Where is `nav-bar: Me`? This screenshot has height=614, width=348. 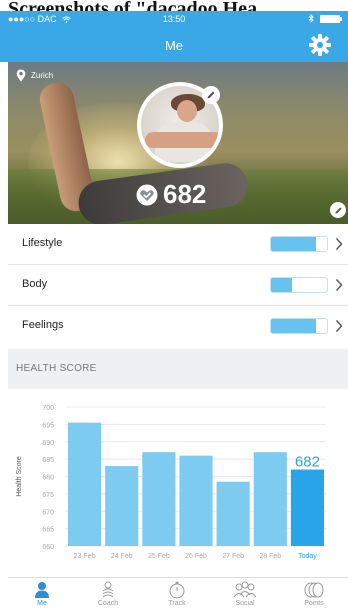 nav-bar: Me is located at coordinates (174, 45).